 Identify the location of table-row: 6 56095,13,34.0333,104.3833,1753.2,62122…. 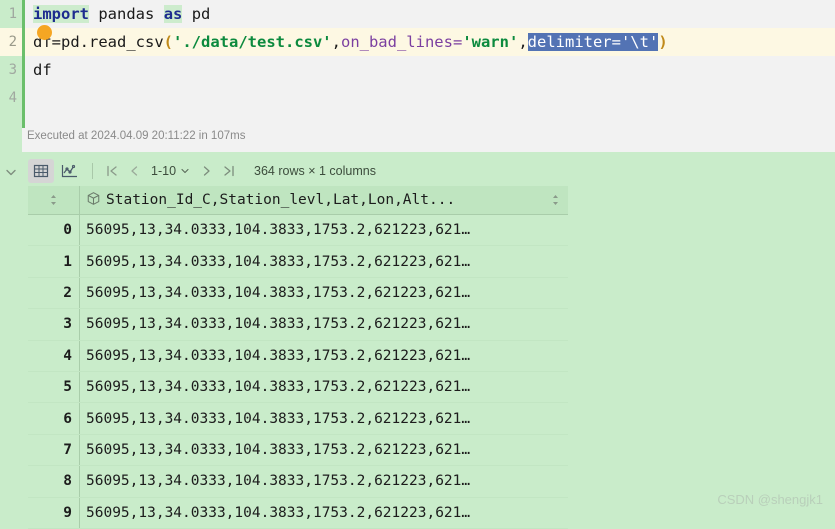
(298, 418).